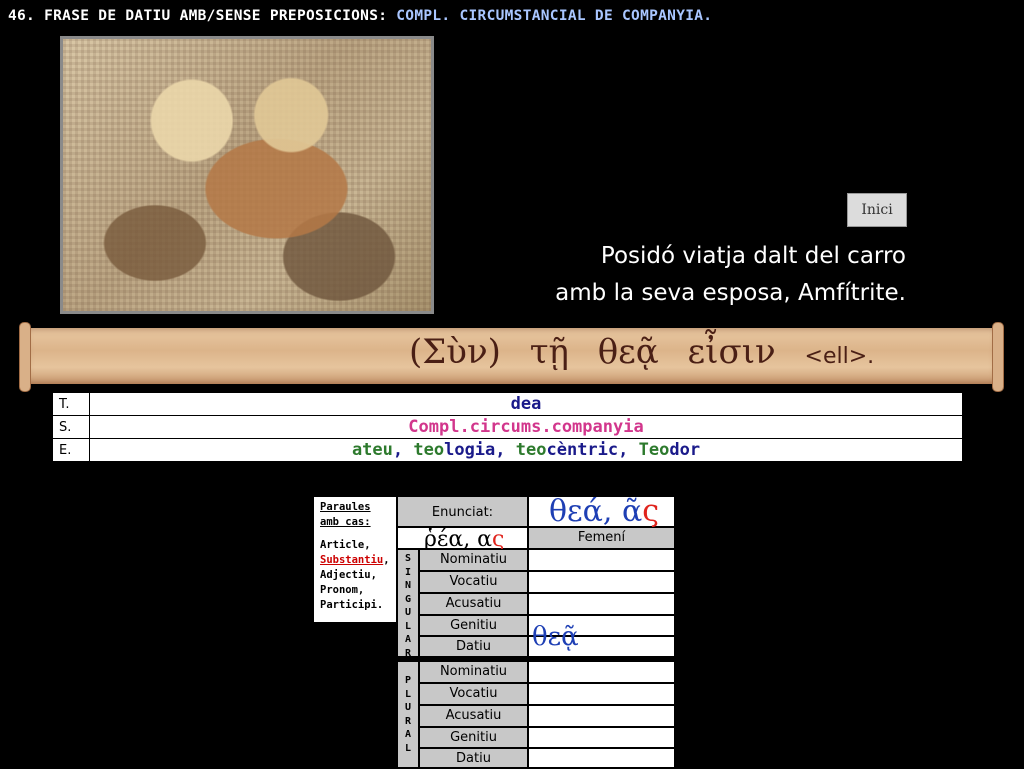 The image size is (1024, 769). I want to click on row-key-e: E., so click(71, 450).